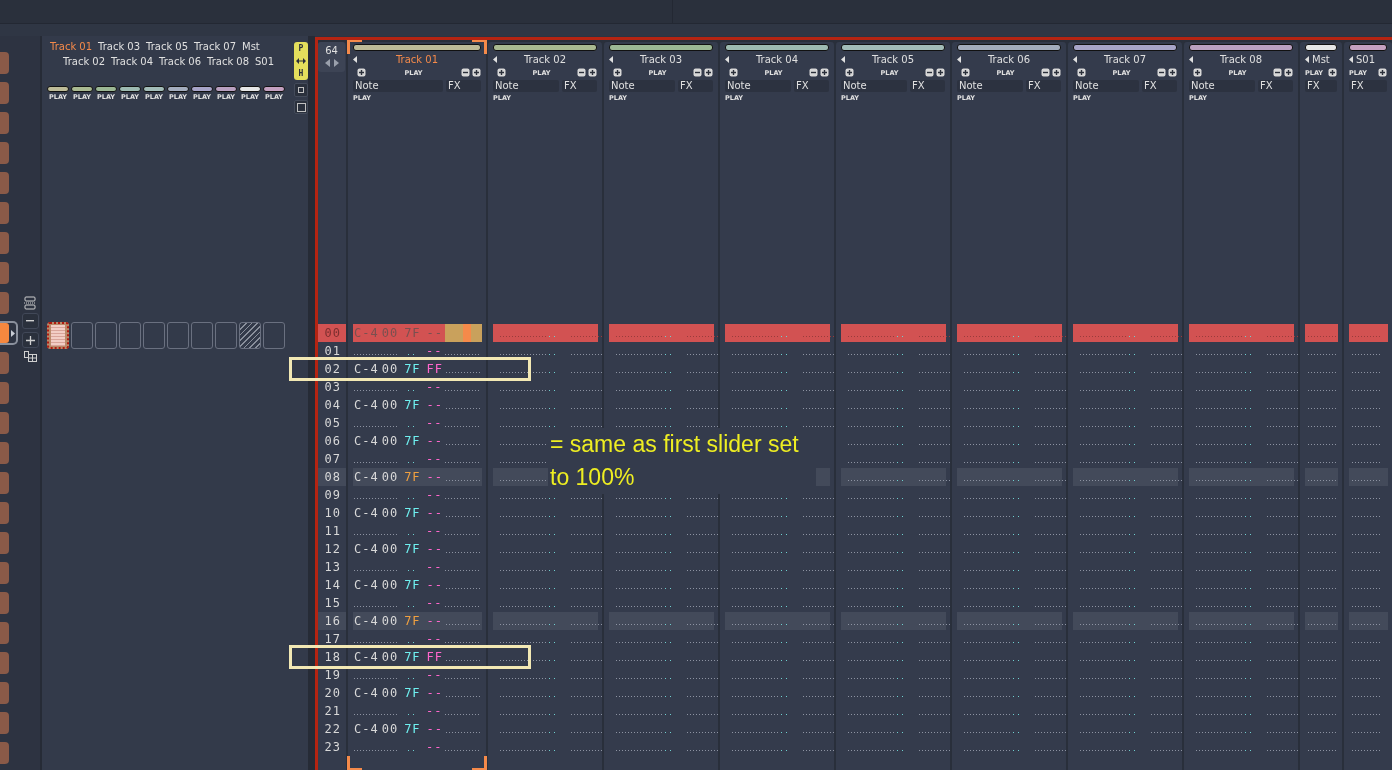  What do you see at coordinates (9, 333) in the screenshot?
I see `sequence-slot` at bounding box center [9, 333].